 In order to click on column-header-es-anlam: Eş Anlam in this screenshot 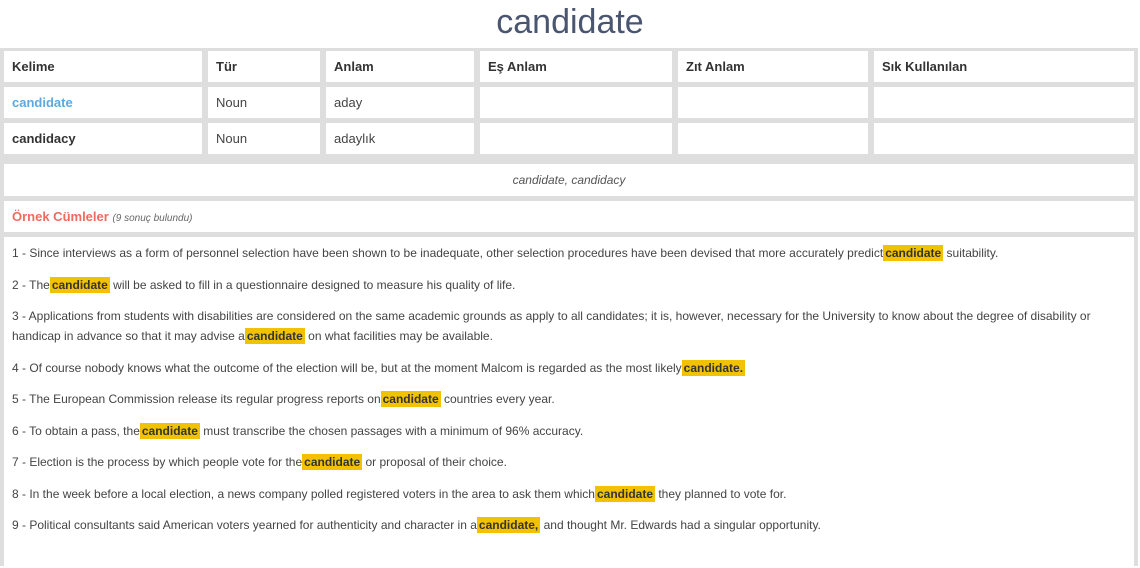, I will do `click(576, 66)`.